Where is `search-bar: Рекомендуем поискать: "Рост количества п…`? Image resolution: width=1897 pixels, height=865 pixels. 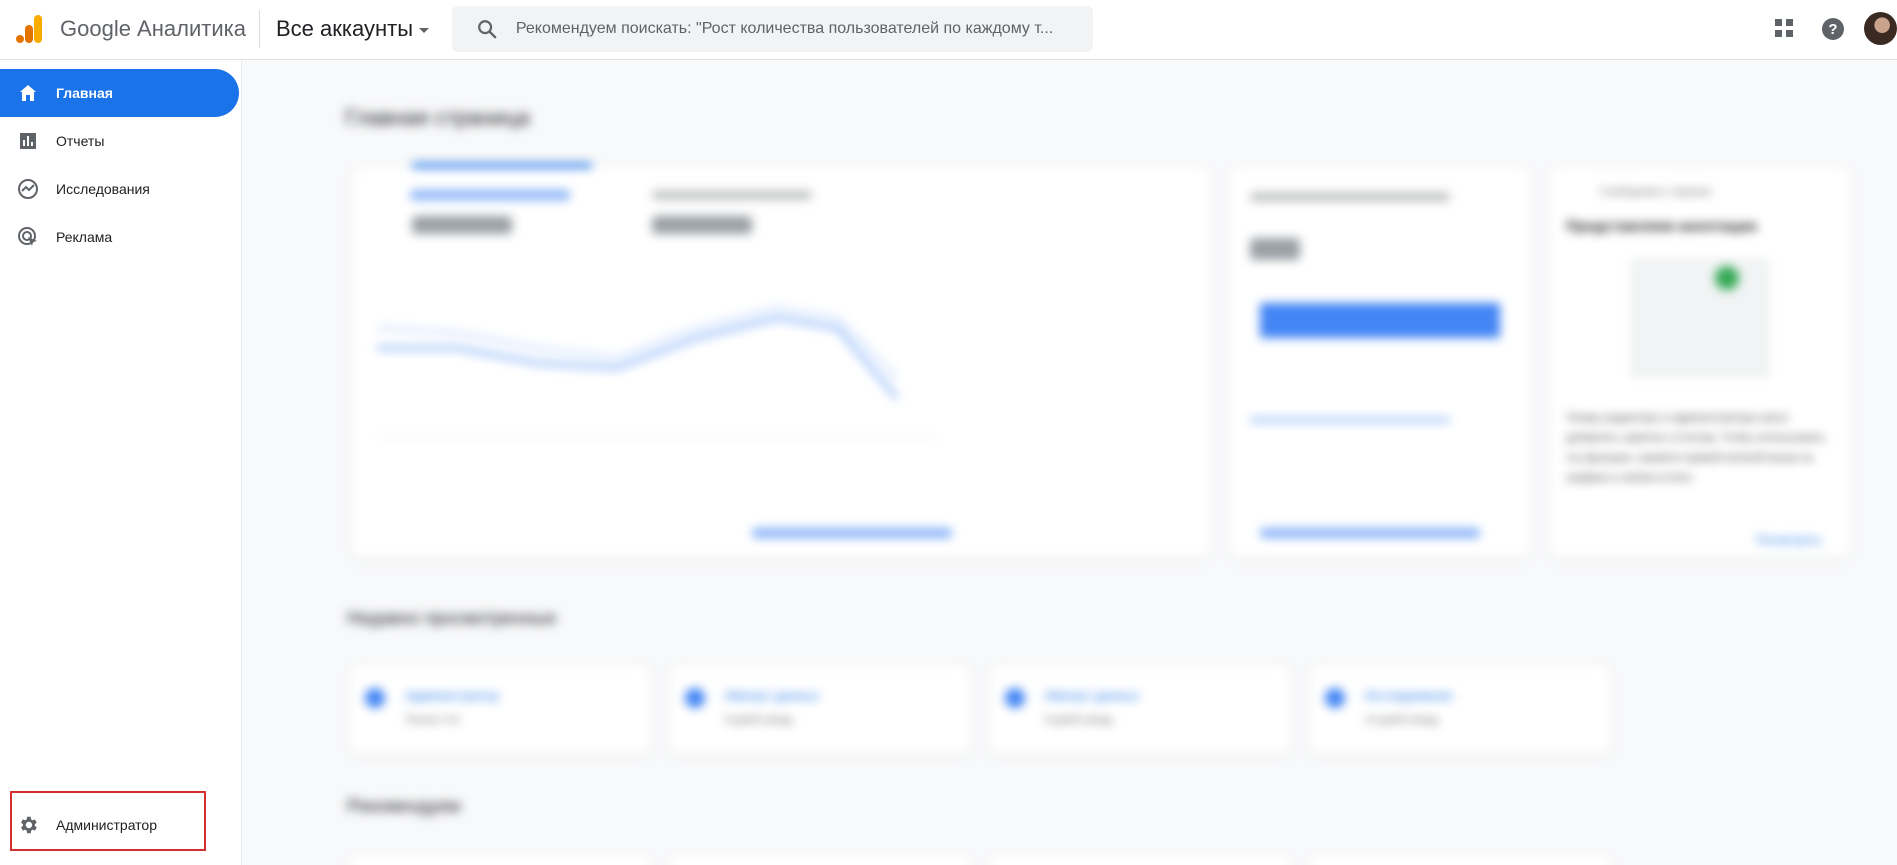
search-bar: Рекомендуем поискать: "Рост количества п… is located at coordinates (772, 29).